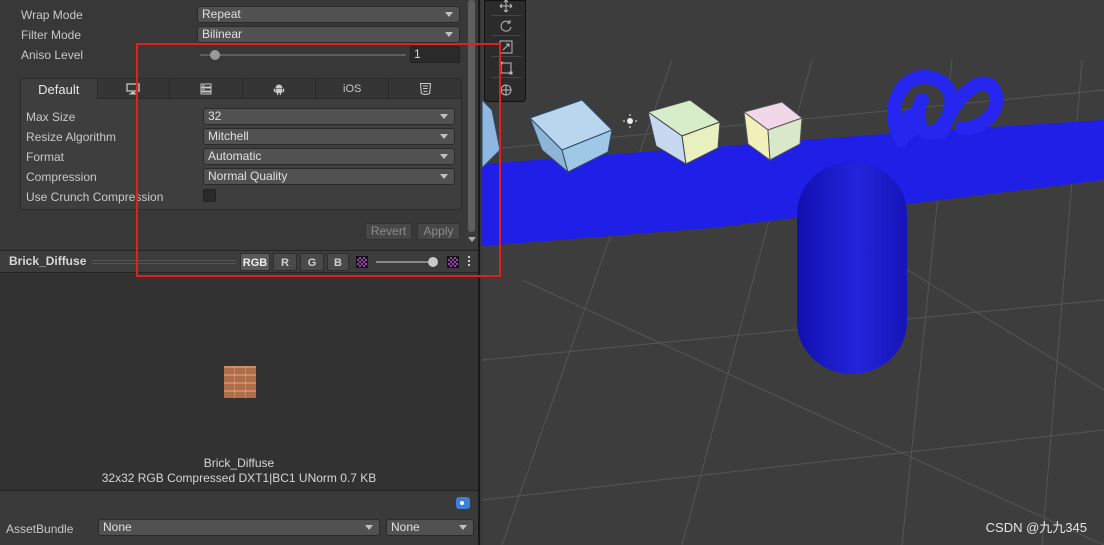 The image size is (1104, 545). I want to click on tab-default: Default, so click(59, 89).